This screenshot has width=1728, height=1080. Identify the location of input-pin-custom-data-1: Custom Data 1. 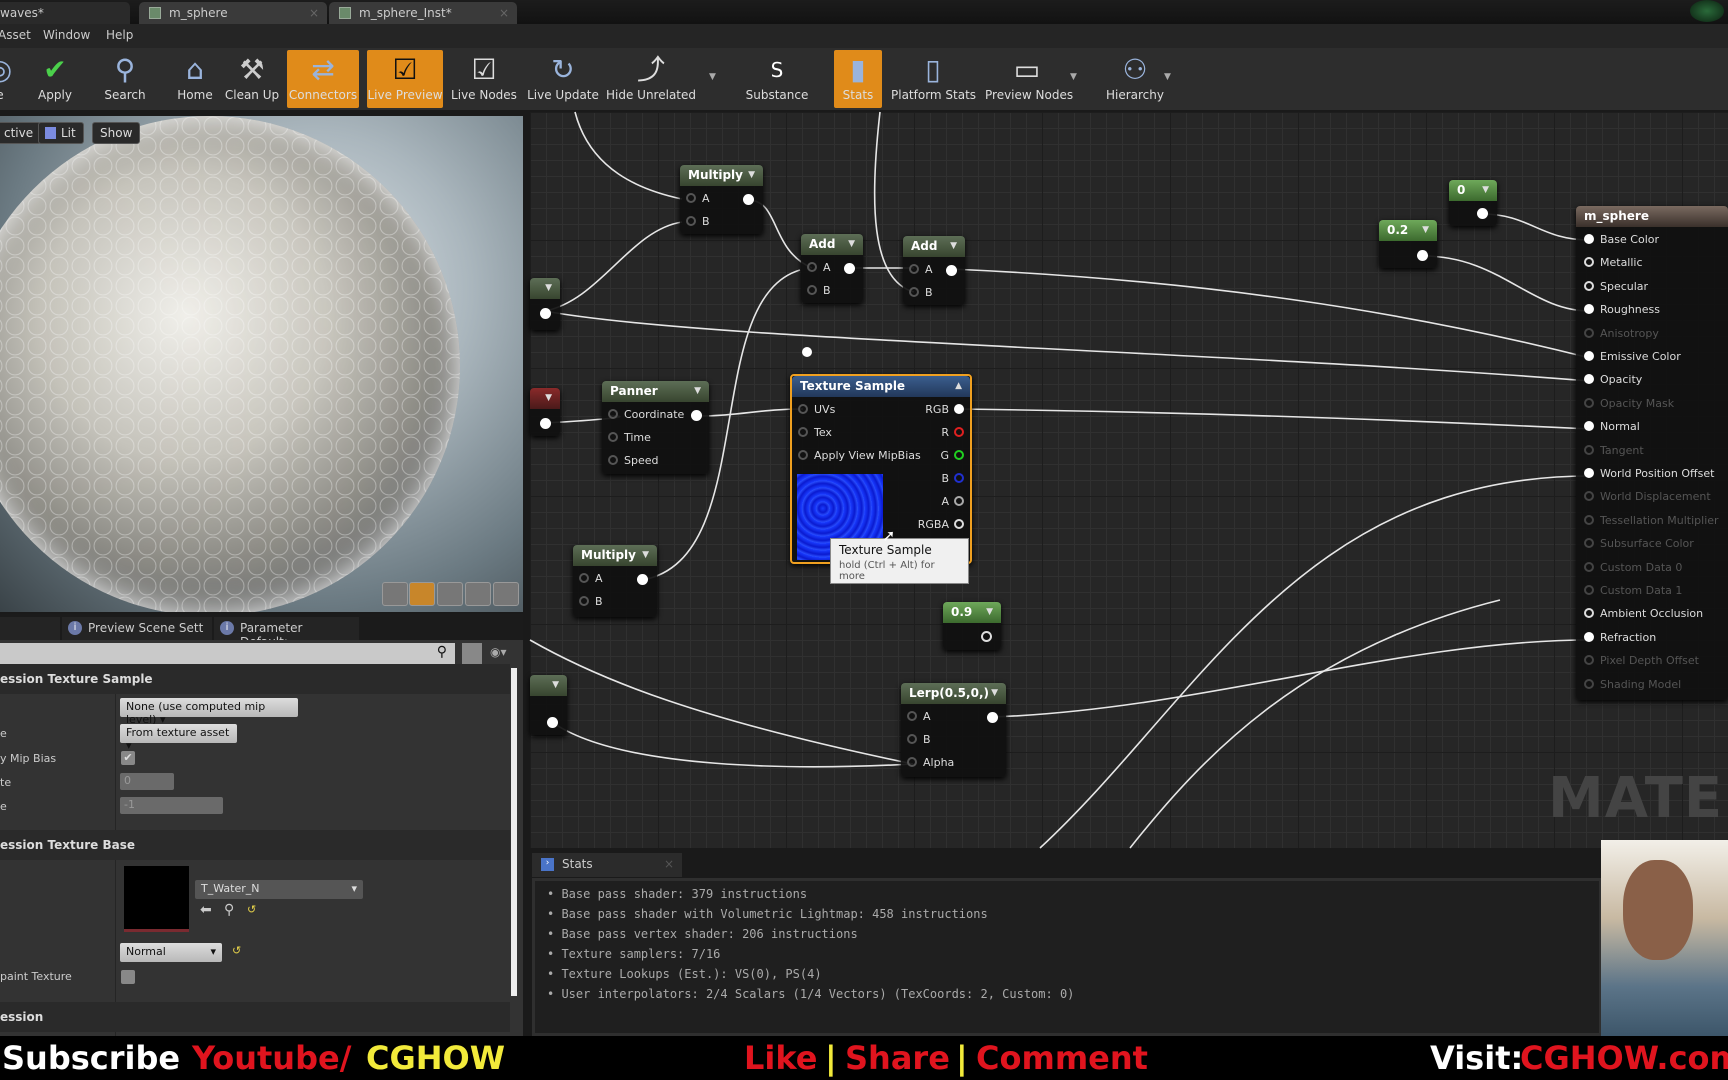
(1633, 590).